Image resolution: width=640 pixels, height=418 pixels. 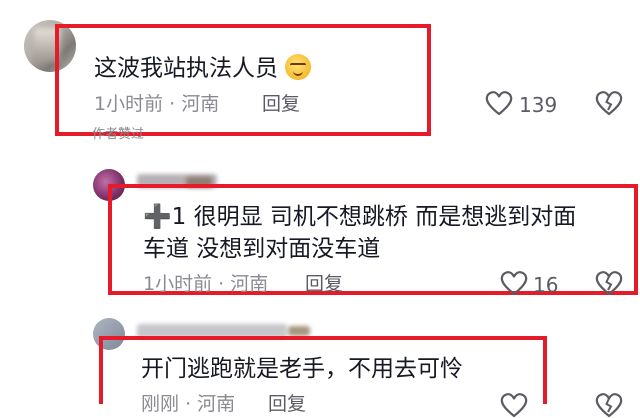 I want to click on smirk-face-icon, so click(x=298, y=67).